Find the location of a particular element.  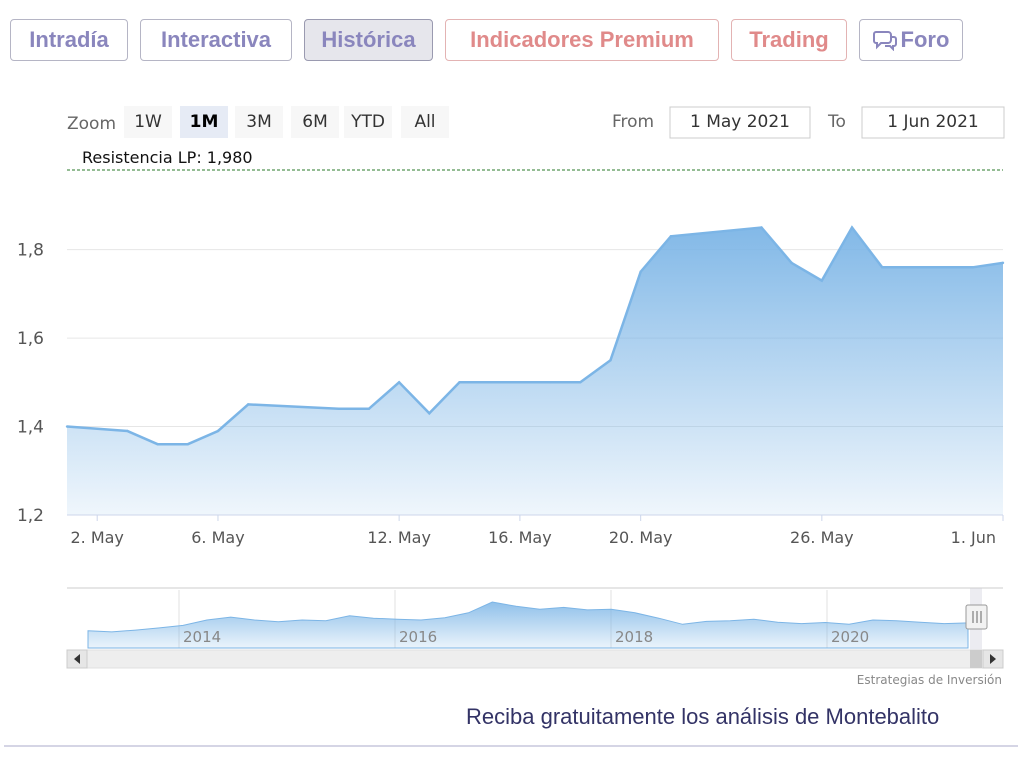

x-tick-label: 26. May is located at coordinates (822, 537).